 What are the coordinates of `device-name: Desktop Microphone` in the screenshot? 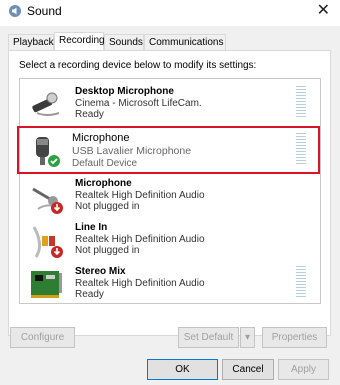 It's located at (124, 91).